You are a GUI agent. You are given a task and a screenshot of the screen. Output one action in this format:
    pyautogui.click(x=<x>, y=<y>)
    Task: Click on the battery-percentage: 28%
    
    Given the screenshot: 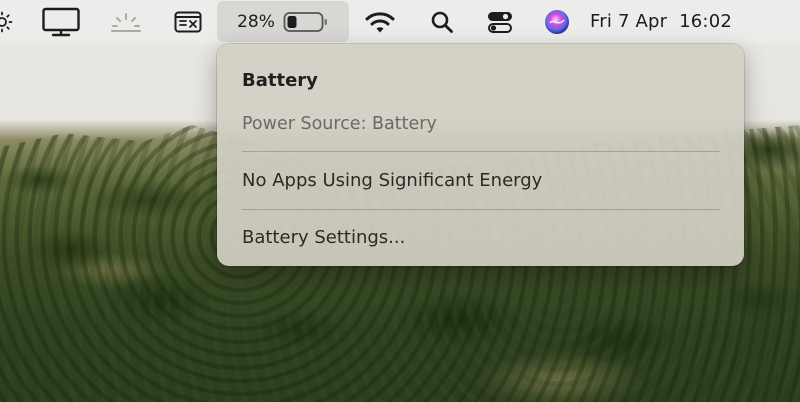 What is the action you would take?
    pyautogui.click(x=256, y=21)
    